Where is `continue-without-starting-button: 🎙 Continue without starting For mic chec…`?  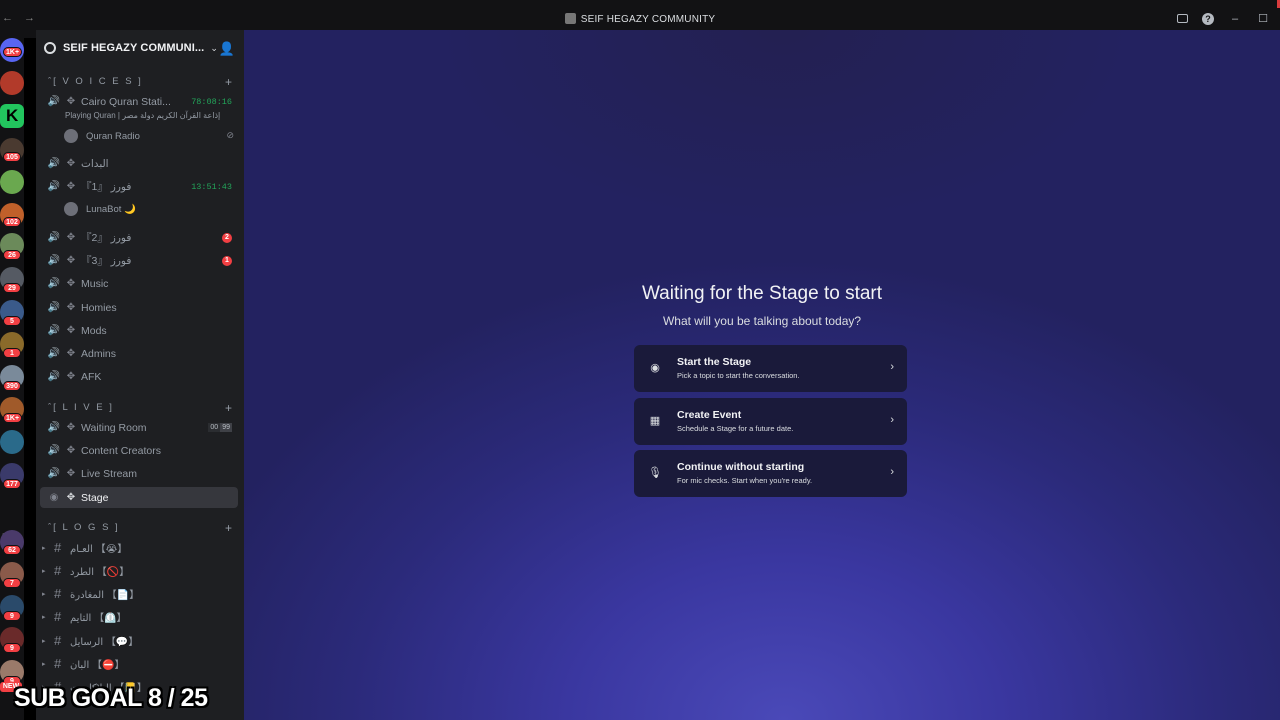
continue-without-starting-button: 🎙 Continue without starting For mic chec… is located at coordinates (770, 473).